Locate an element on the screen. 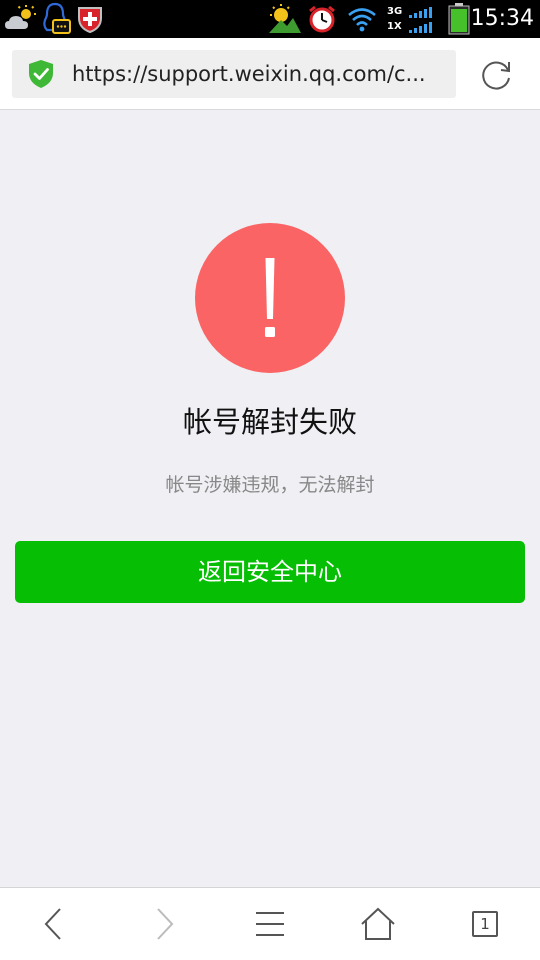  security-shield-icon is located at coordinates (90, 19).